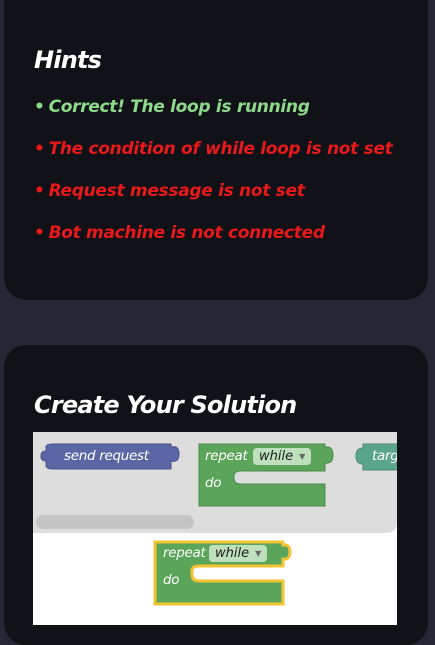  Describe the element at coordinates (115, 522) in the screenshot. I see `flyout-scrollbar` at that location.